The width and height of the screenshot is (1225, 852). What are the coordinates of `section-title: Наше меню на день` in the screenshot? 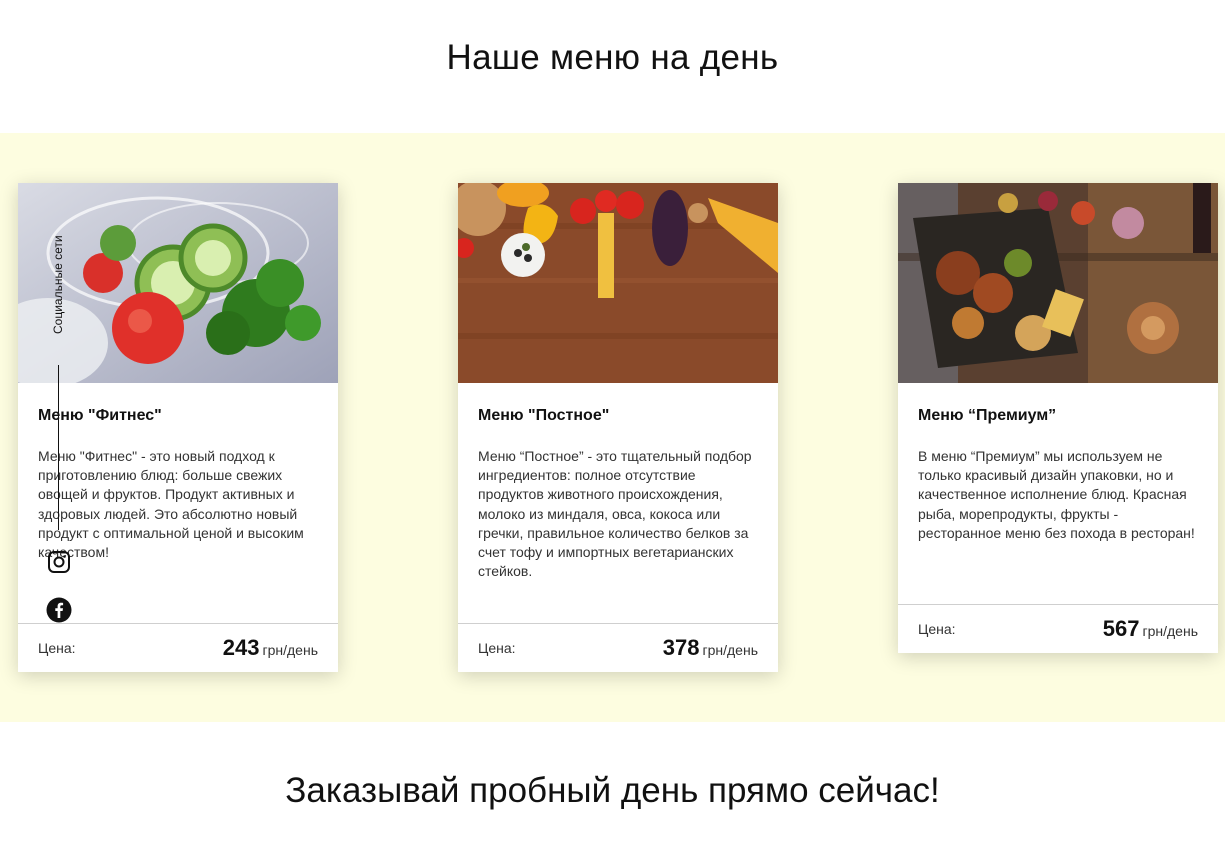 It's located at (612, 57).